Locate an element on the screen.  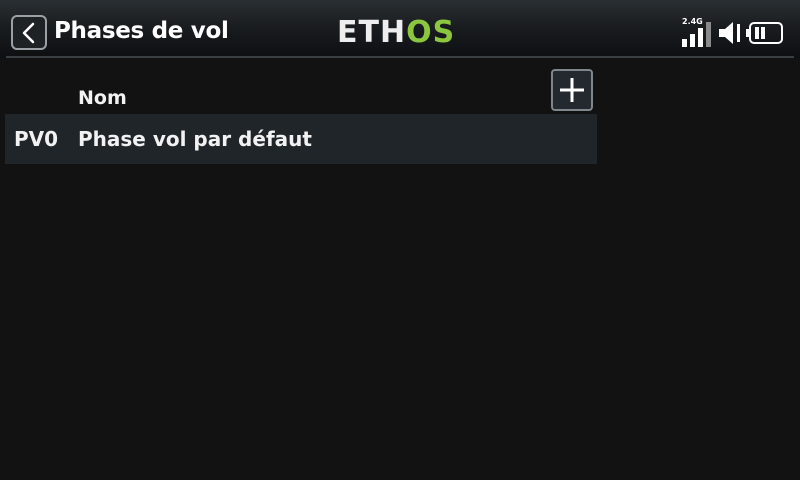
logo-os-text: OS is located at coordinates (431, 32).